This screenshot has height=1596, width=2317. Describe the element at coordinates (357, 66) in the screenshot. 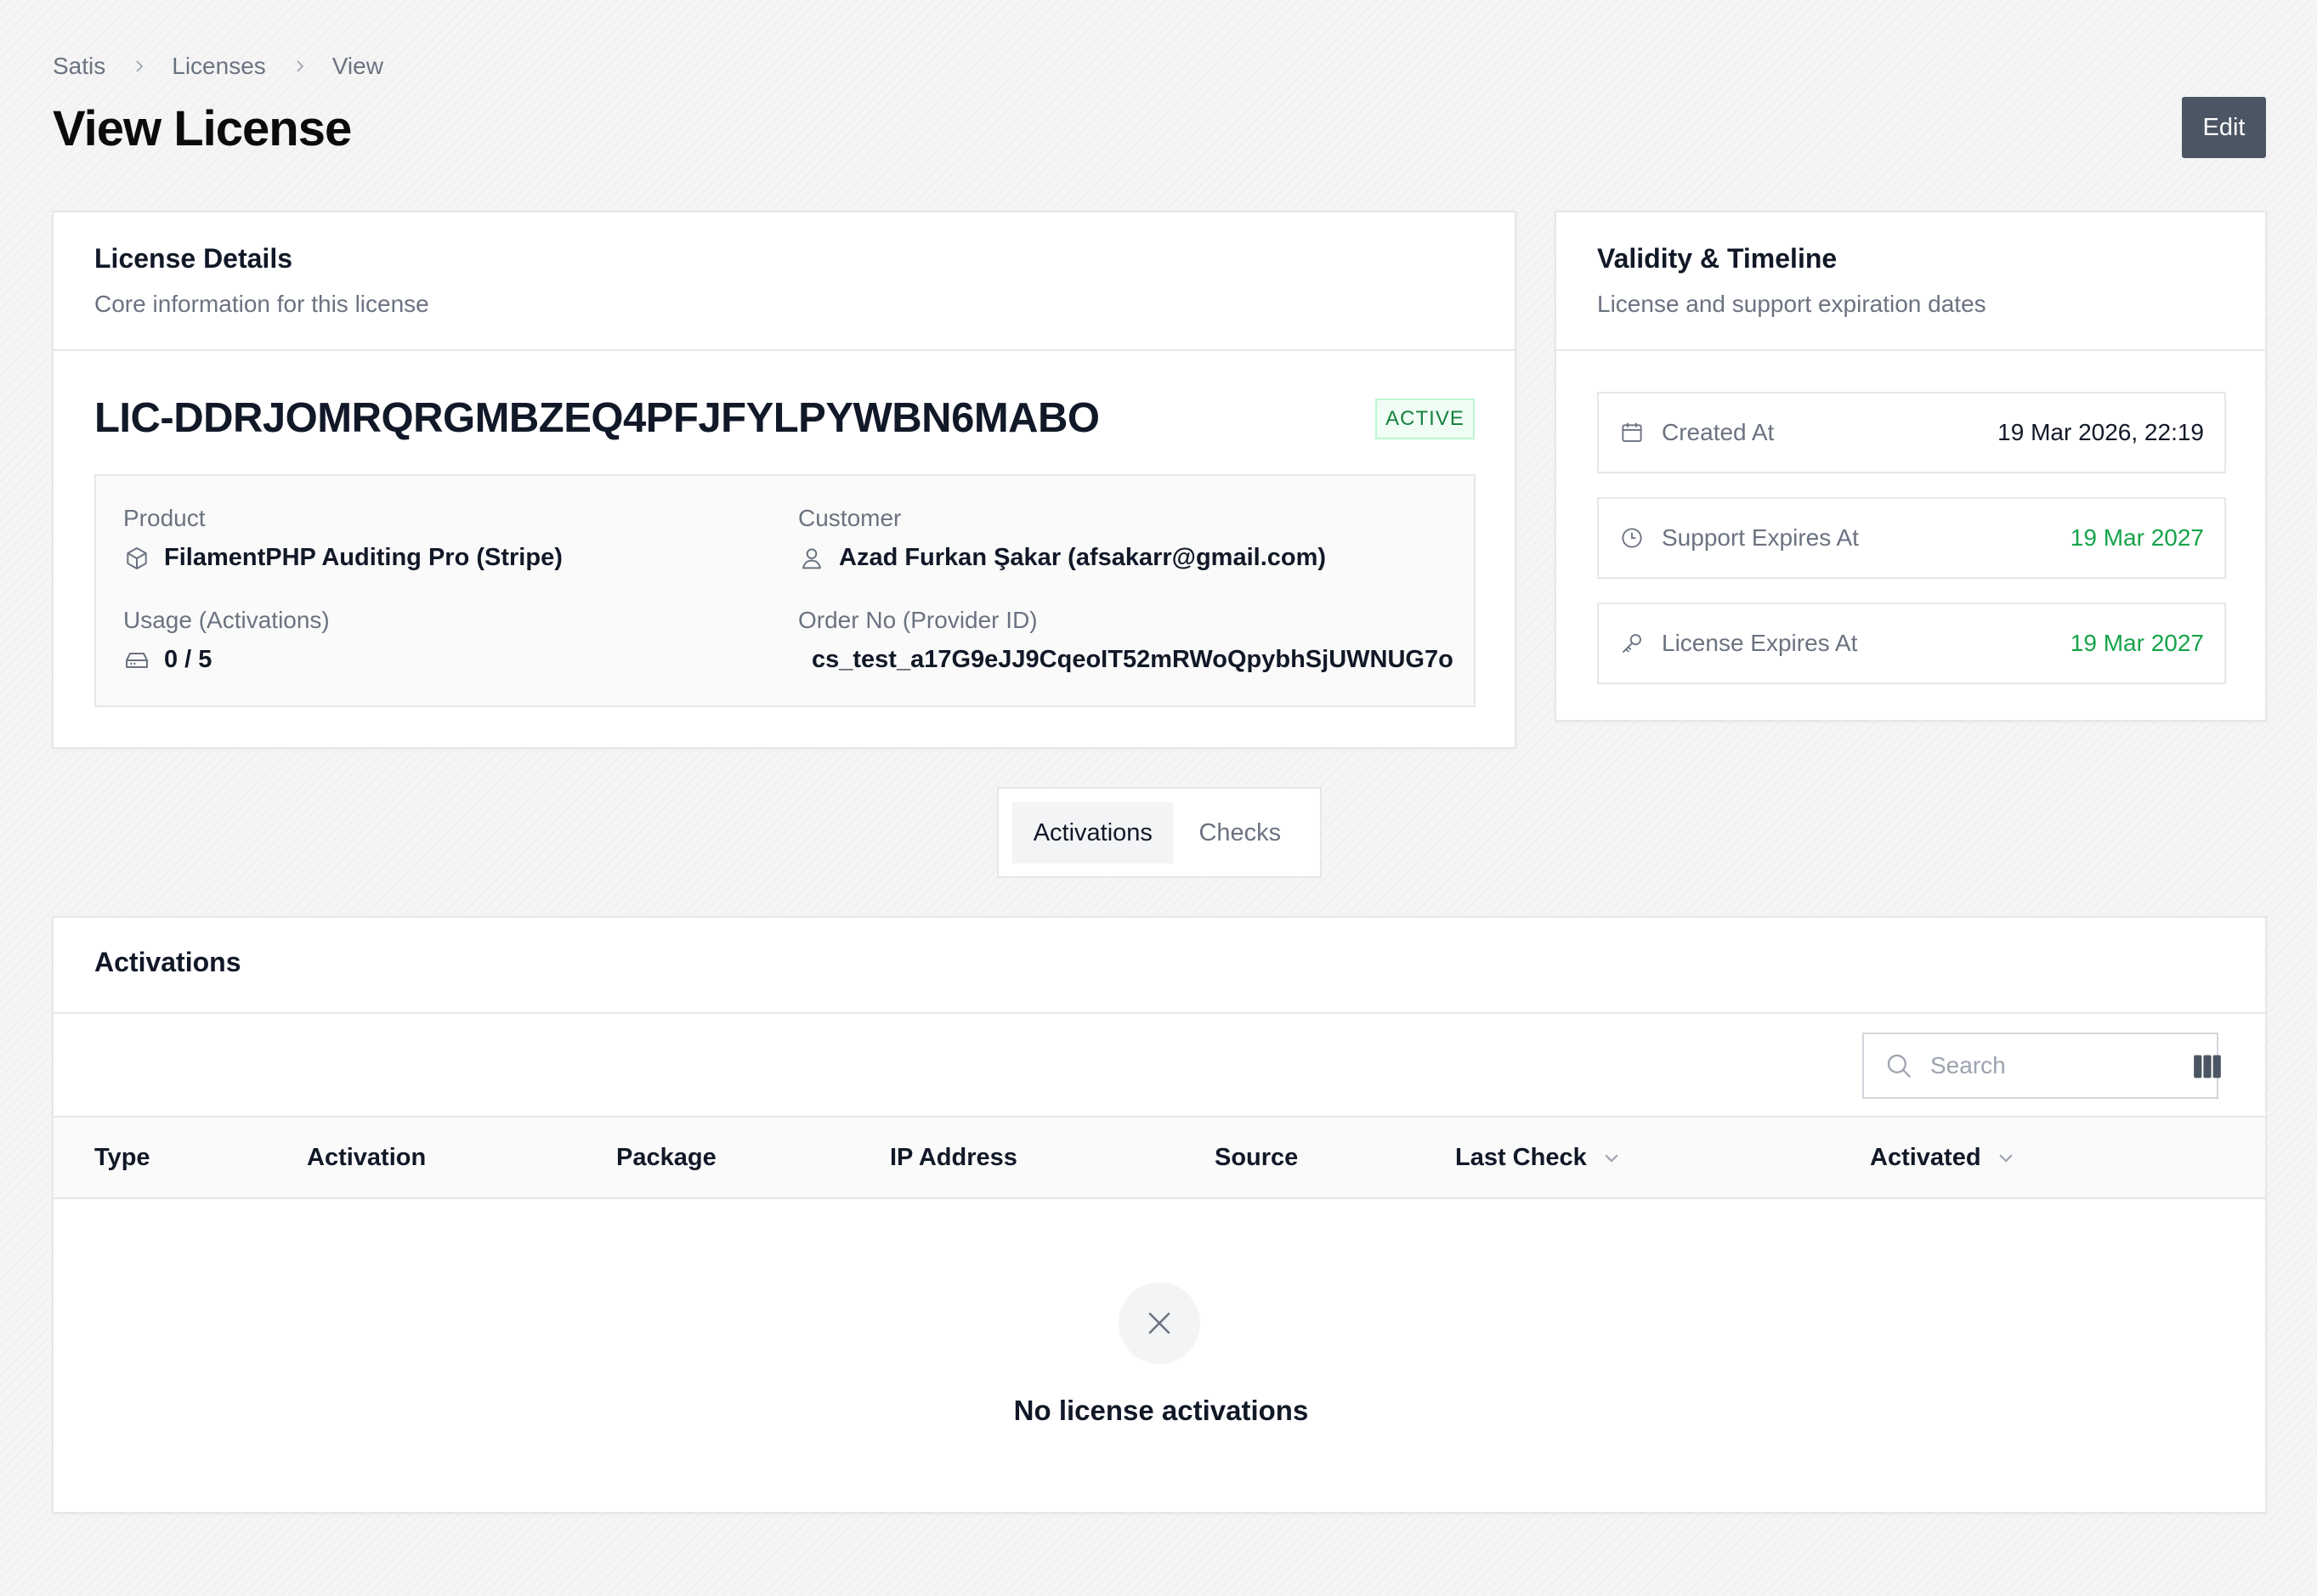

I see `breadcrumb-item-view: View` at that location.